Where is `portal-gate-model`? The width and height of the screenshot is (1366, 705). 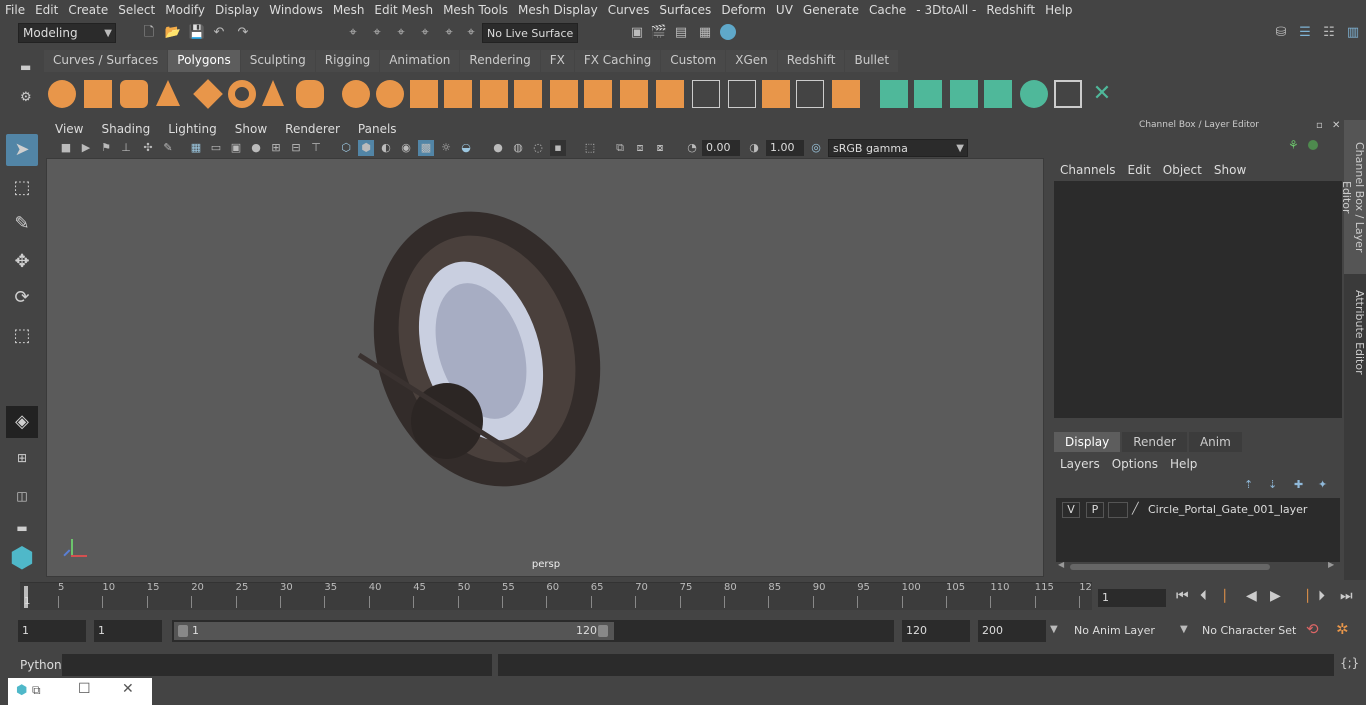
portal-gate-model is located at coordinates (487, 349).